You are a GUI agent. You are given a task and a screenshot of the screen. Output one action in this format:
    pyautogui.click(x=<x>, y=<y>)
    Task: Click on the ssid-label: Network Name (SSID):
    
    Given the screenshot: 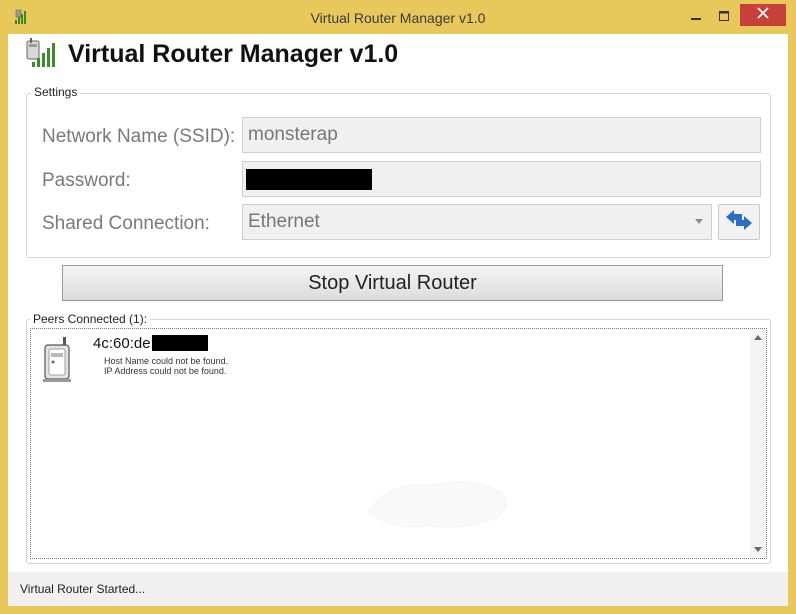 What is the action you would take?
    pyautogui.click(x=139, y=136)
    